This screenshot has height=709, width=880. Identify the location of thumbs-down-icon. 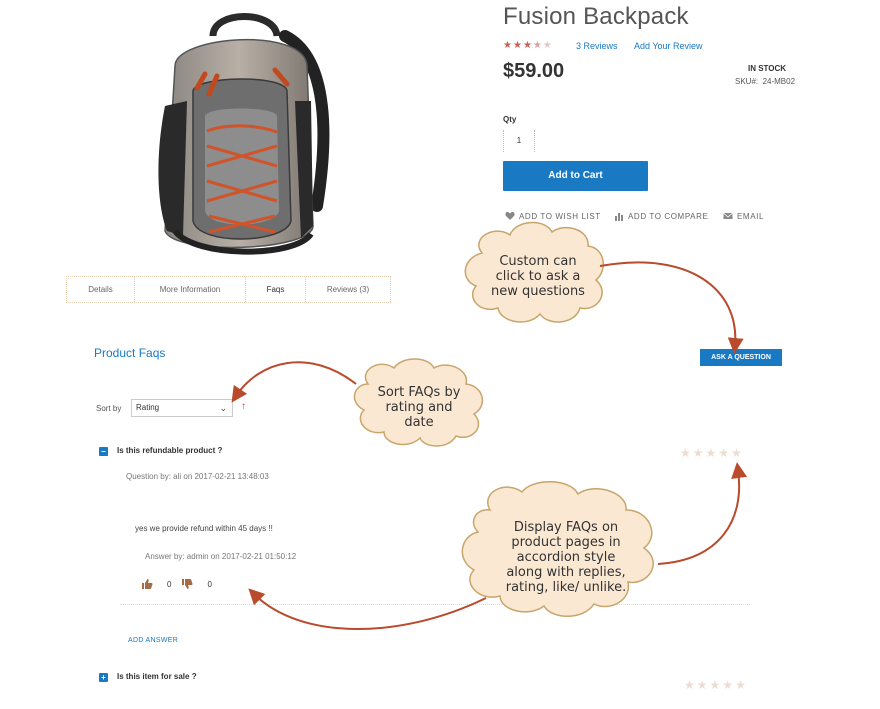
(187, 584).